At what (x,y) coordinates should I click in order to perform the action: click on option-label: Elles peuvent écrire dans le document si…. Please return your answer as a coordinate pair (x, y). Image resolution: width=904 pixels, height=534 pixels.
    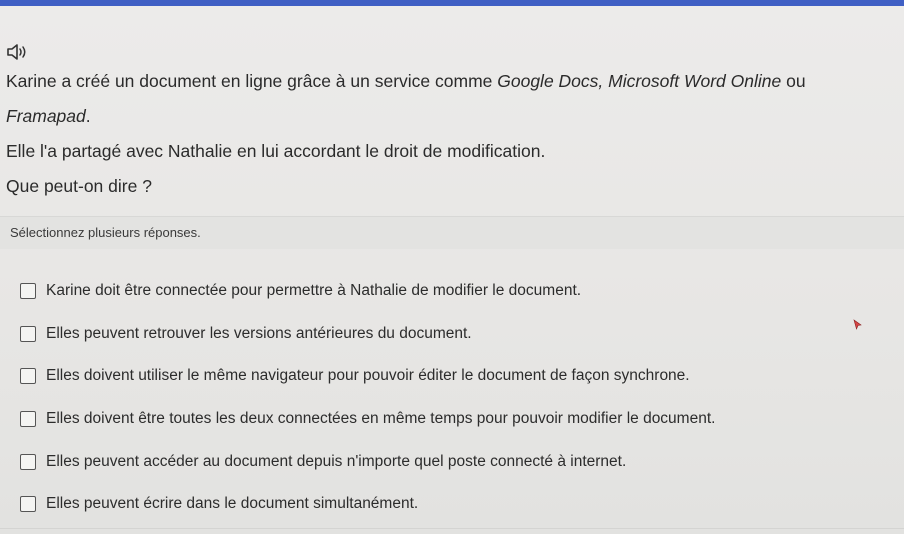
    Looking at the image, I should click on (232, 504).